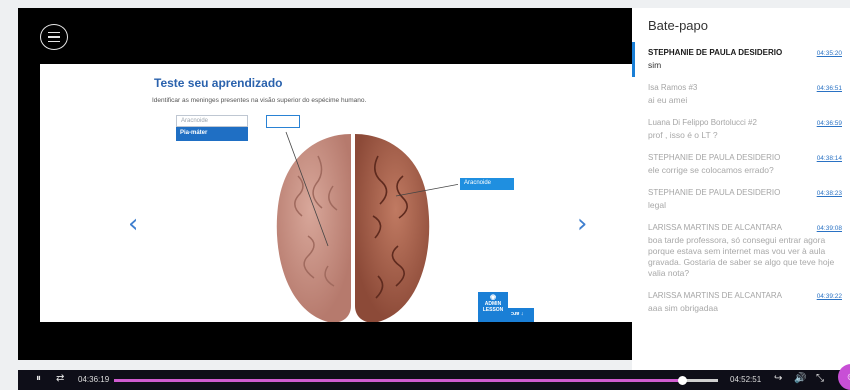 This screenshot has width=850, height=390. I want to click on chat-message-header: STEPHANIE DE PAULA DESIDERIO 04:38:14, so click(745, 157).